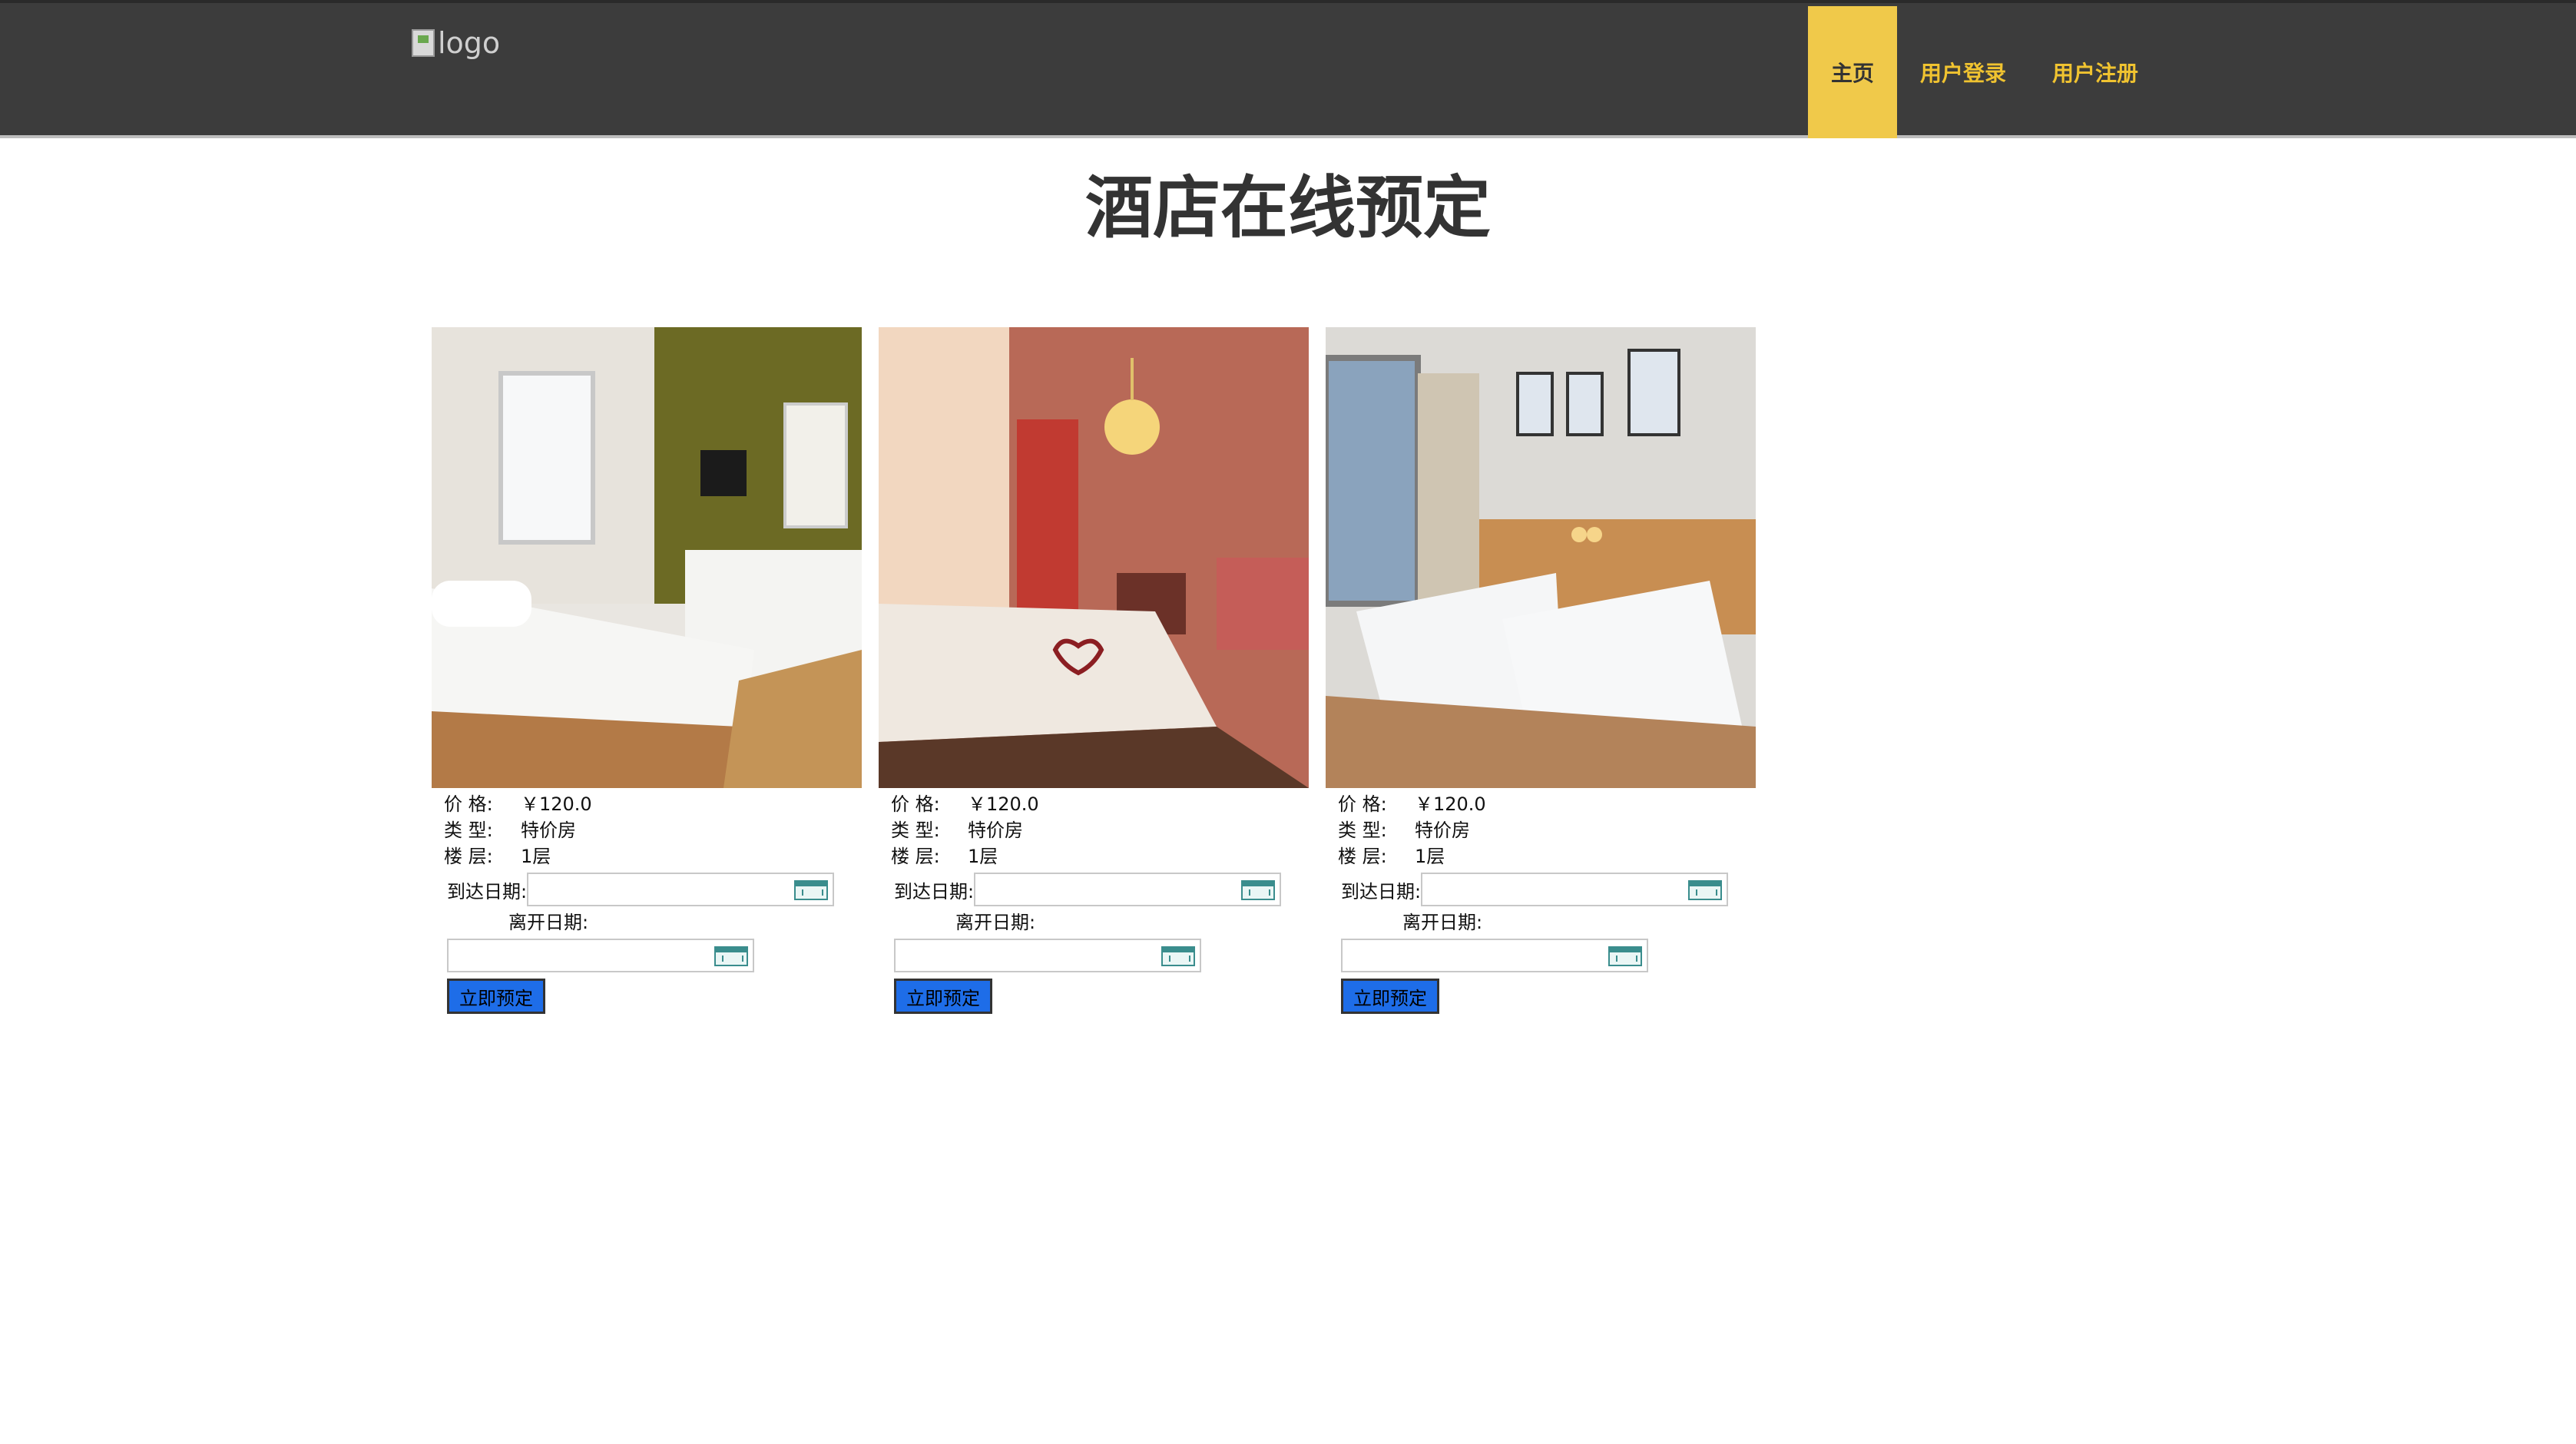  I want to click on top-navbar: logo 主页 用户登录 用户注册, so click(1288, 69).